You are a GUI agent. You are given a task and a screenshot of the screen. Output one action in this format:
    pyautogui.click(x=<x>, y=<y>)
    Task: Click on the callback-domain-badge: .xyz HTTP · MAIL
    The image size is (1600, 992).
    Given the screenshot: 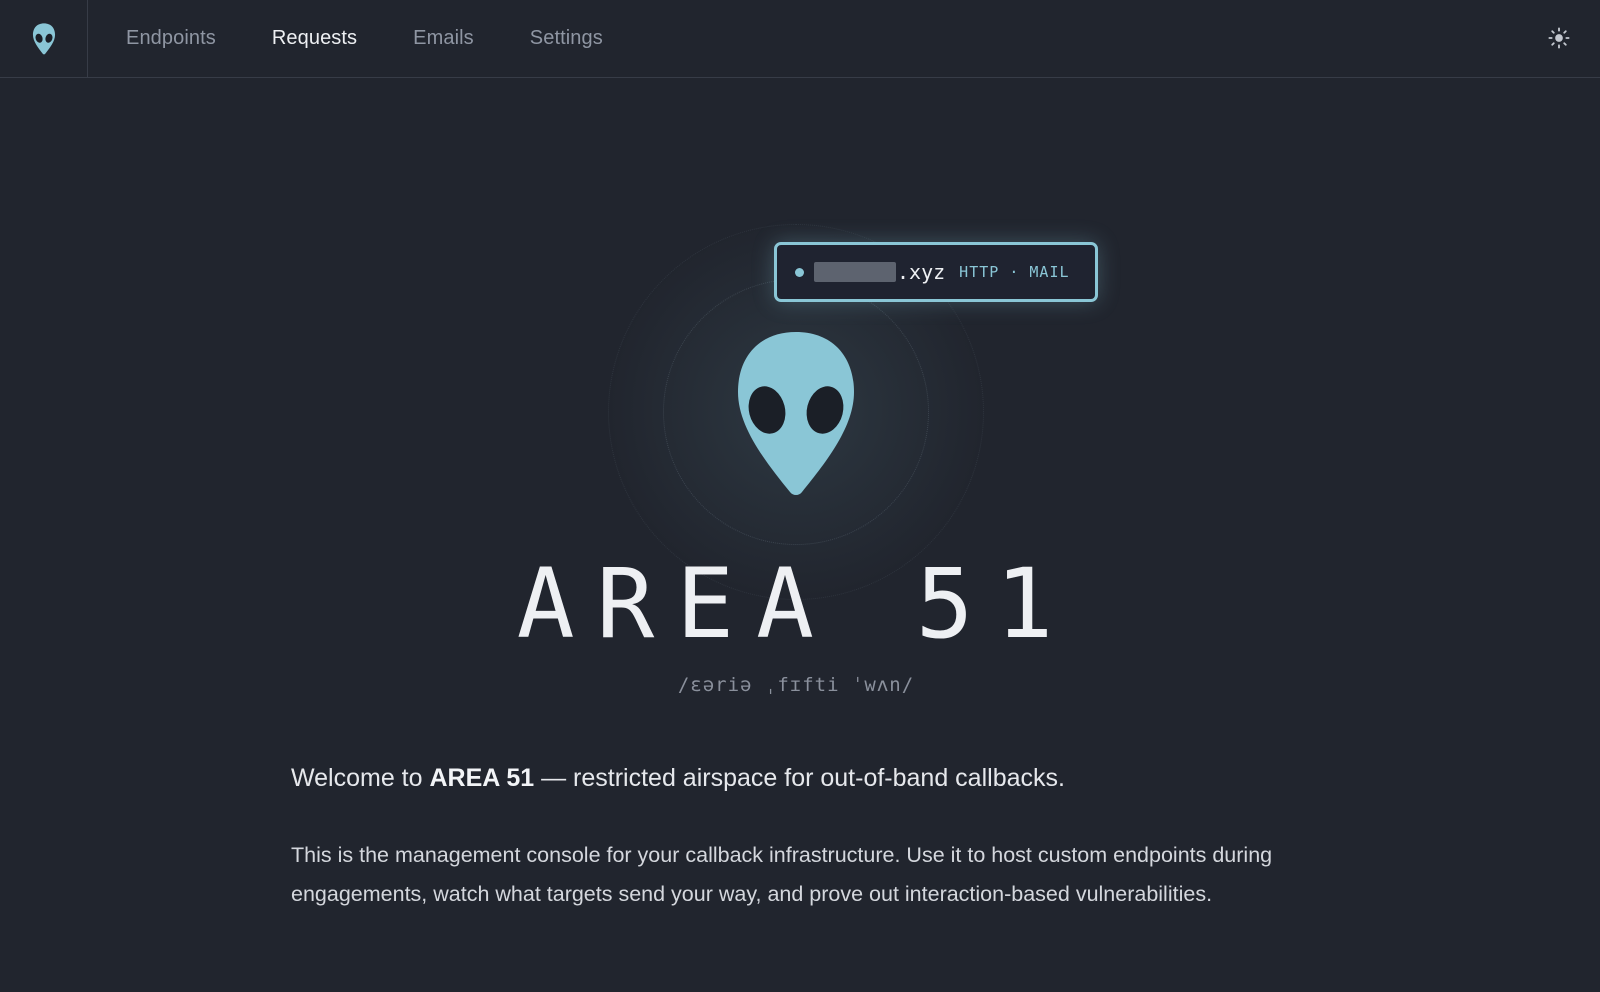 What is the action you would take?
    pyautogui.click(x=936, y=272)
    